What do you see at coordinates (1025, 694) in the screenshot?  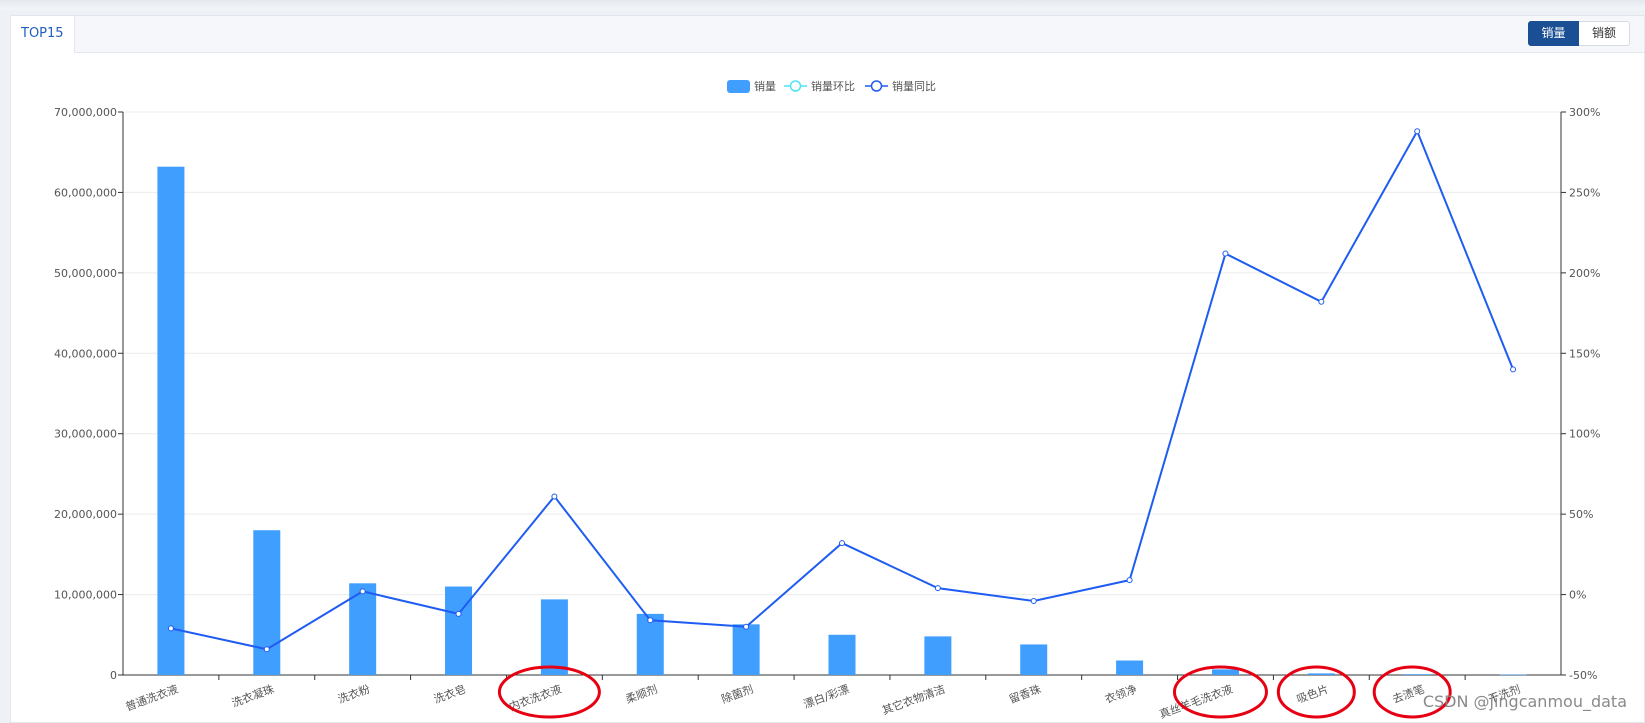 I see `x-tick-label: 留香珠` at bounding box center [1025, 694].